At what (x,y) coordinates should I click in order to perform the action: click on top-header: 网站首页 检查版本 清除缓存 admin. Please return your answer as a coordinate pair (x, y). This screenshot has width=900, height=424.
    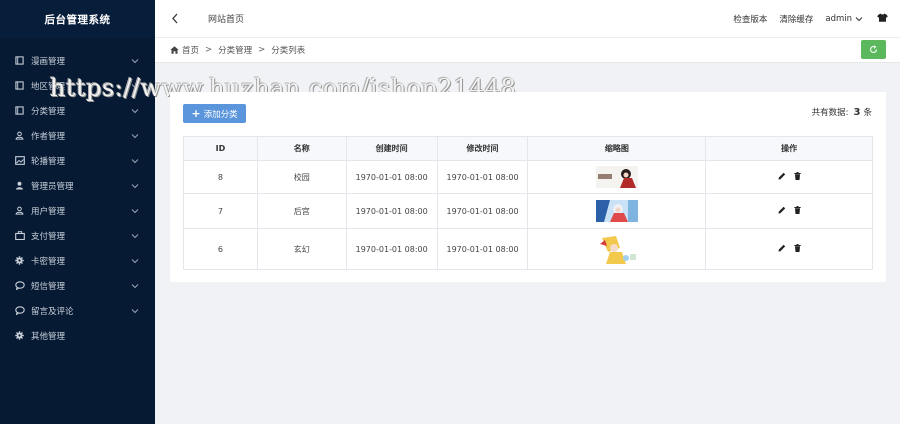
    Looking at the image, I should click on (527, 19).